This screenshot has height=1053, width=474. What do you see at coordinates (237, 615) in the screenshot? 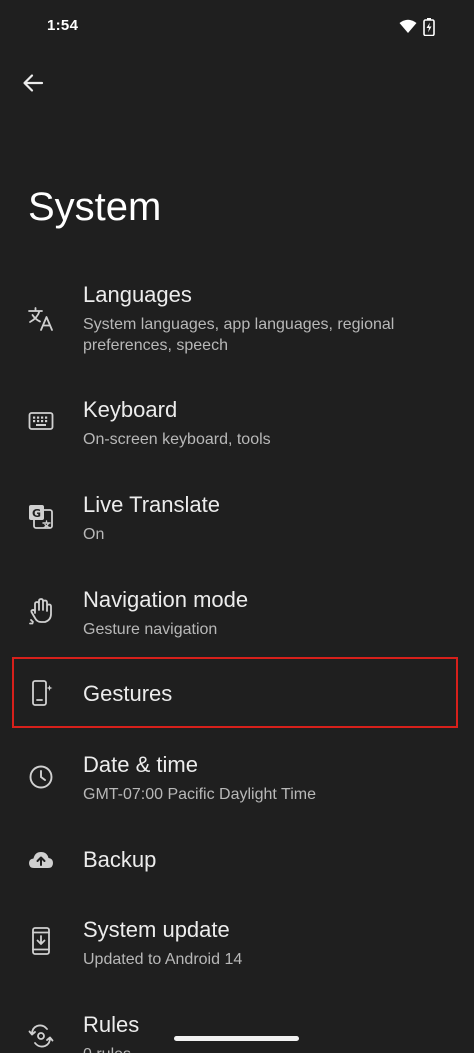
I see `setting-item-navigation-mode: Navigation mode Gesture navigation` at bounding box center [237, 615].